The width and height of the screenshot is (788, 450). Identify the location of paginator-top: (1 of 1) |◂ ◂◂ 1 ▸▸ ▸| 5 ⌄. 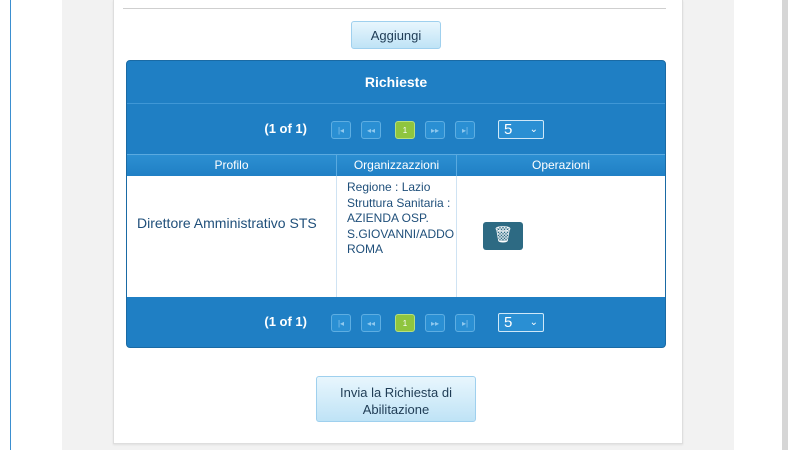
(396, 129).